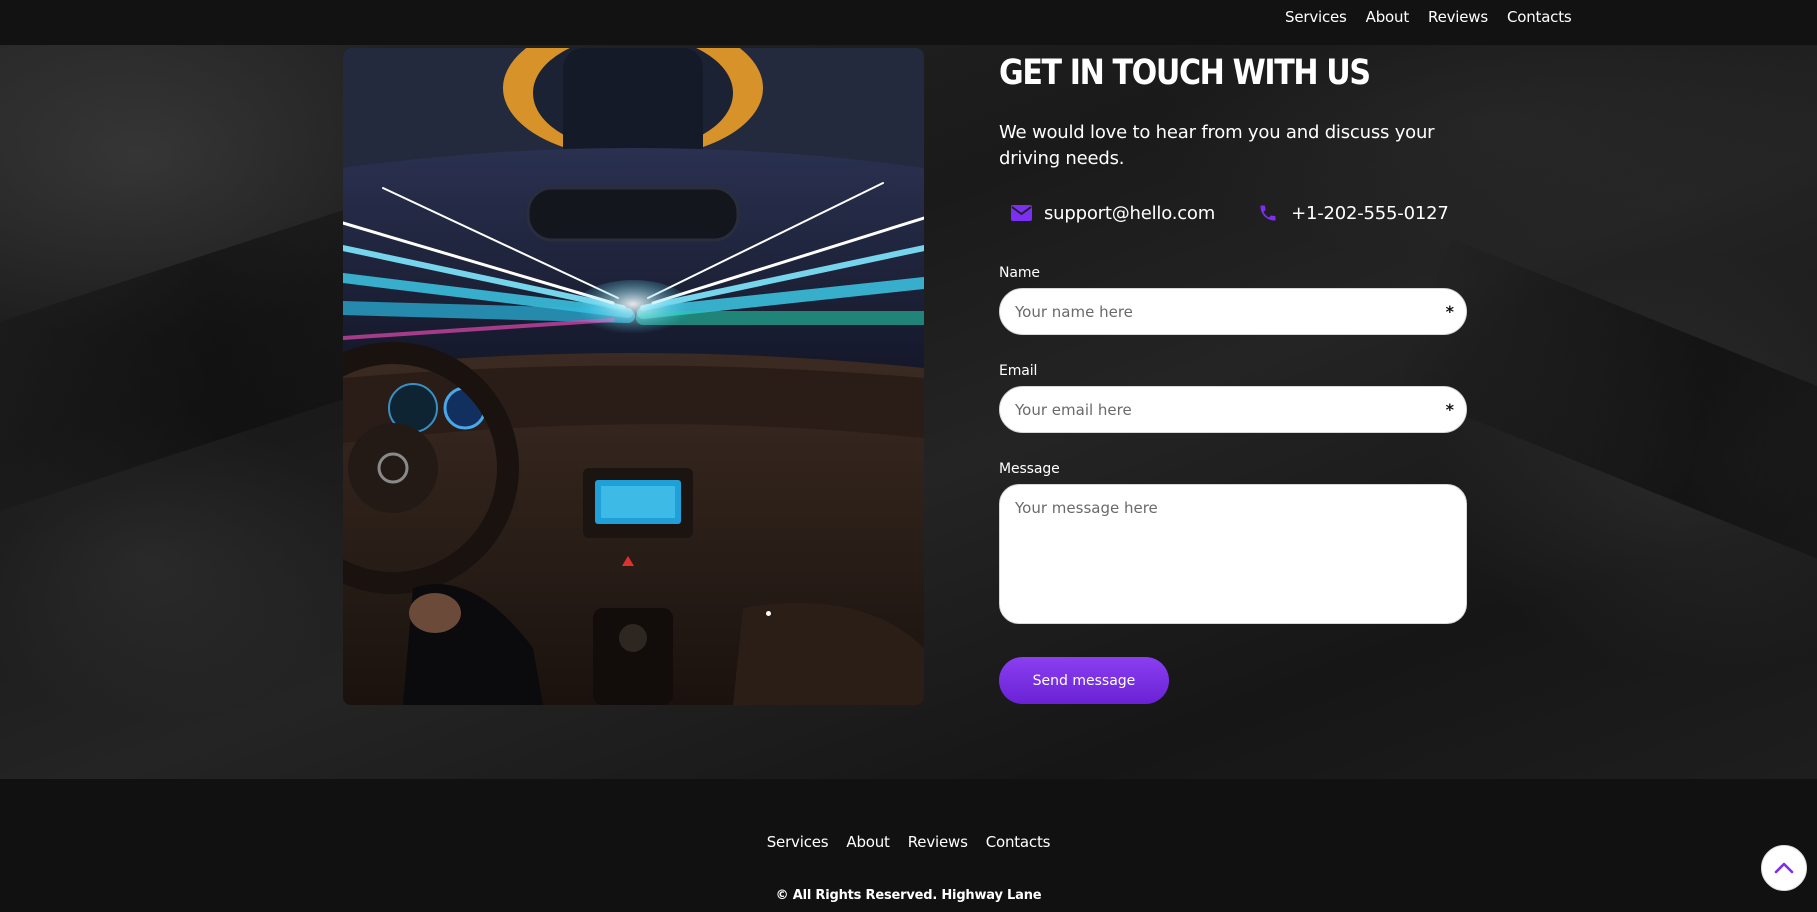 The image size is (1817, 912). I want to click on footer-nav: Services About Reviews Contacts, so click(908, 842).